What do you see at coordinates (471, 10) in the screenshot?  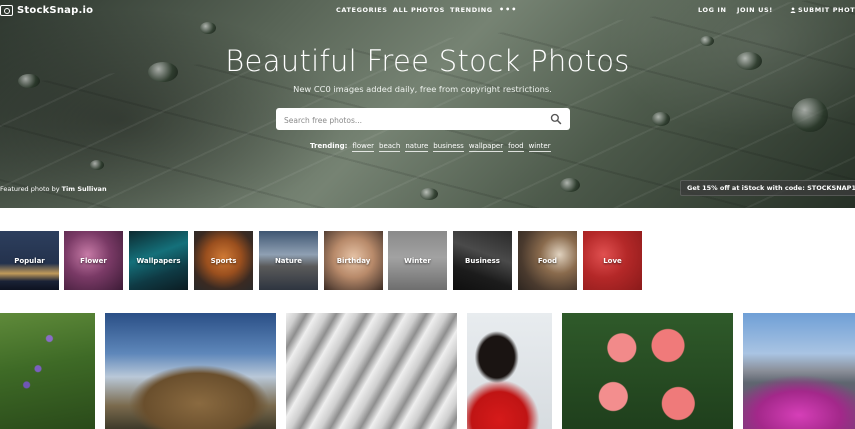 I see `nav-trending: TRENDING` at bounding box center [471, 10].